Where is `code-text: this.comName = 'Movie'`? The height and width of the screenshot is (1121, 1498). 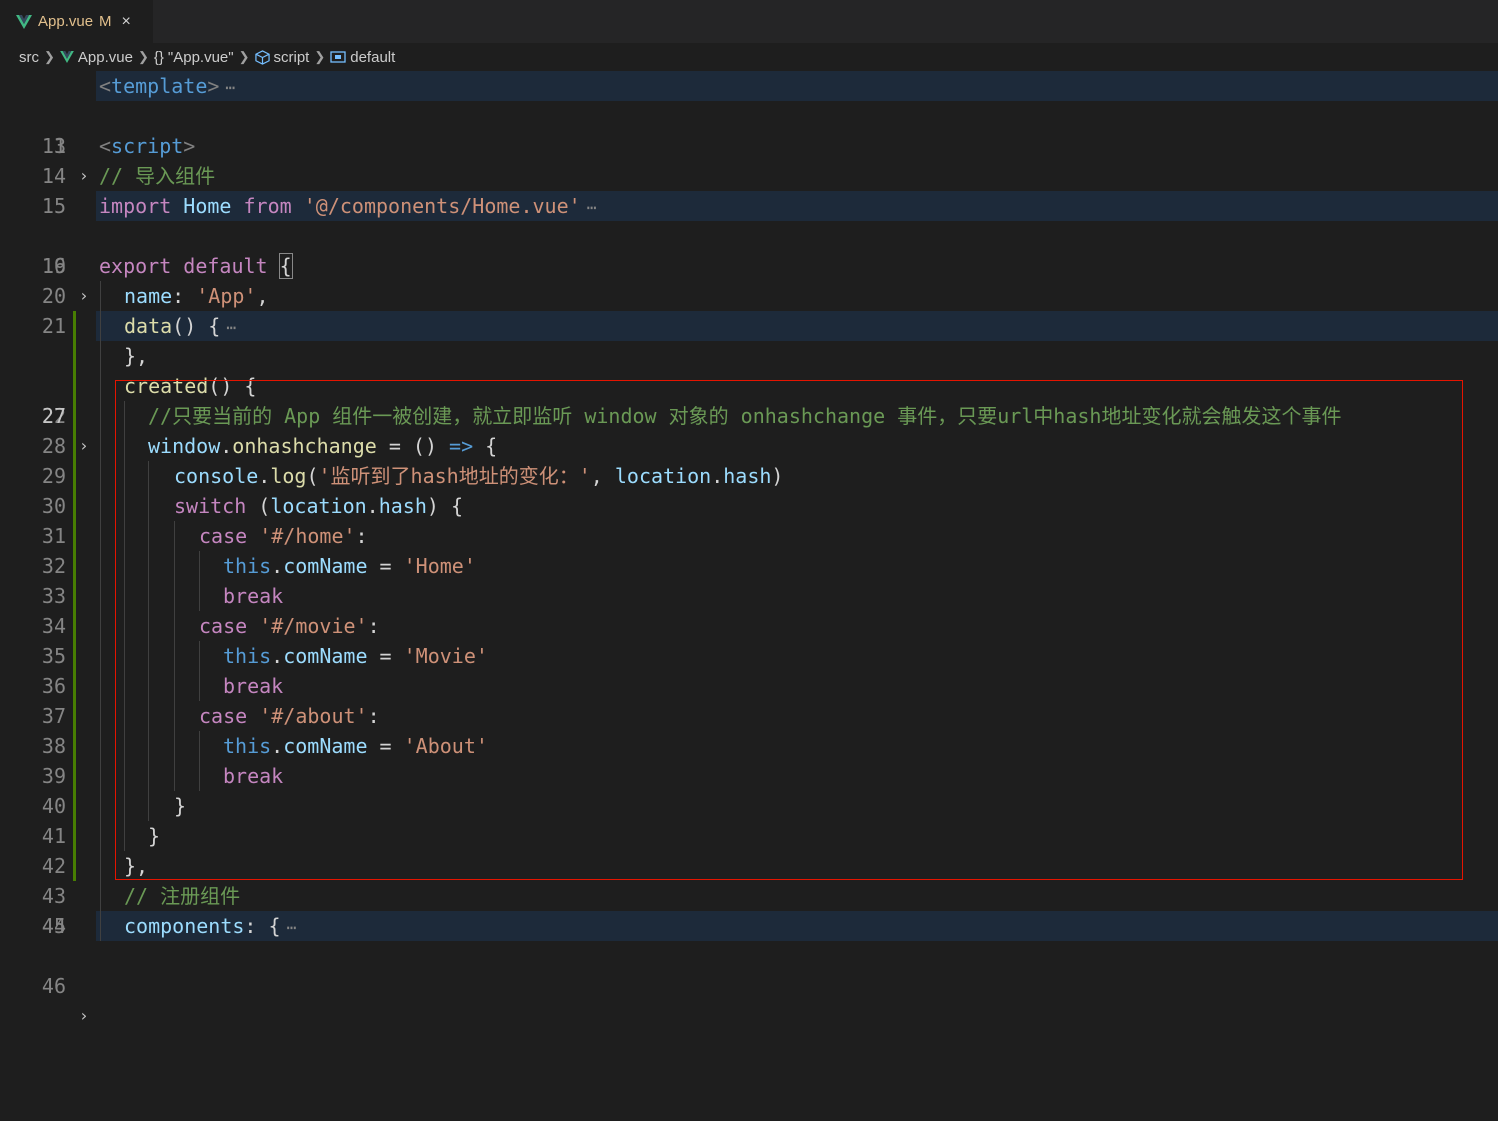
code-text: this.comName = 'Movie' is located at coordinates (355, 656).